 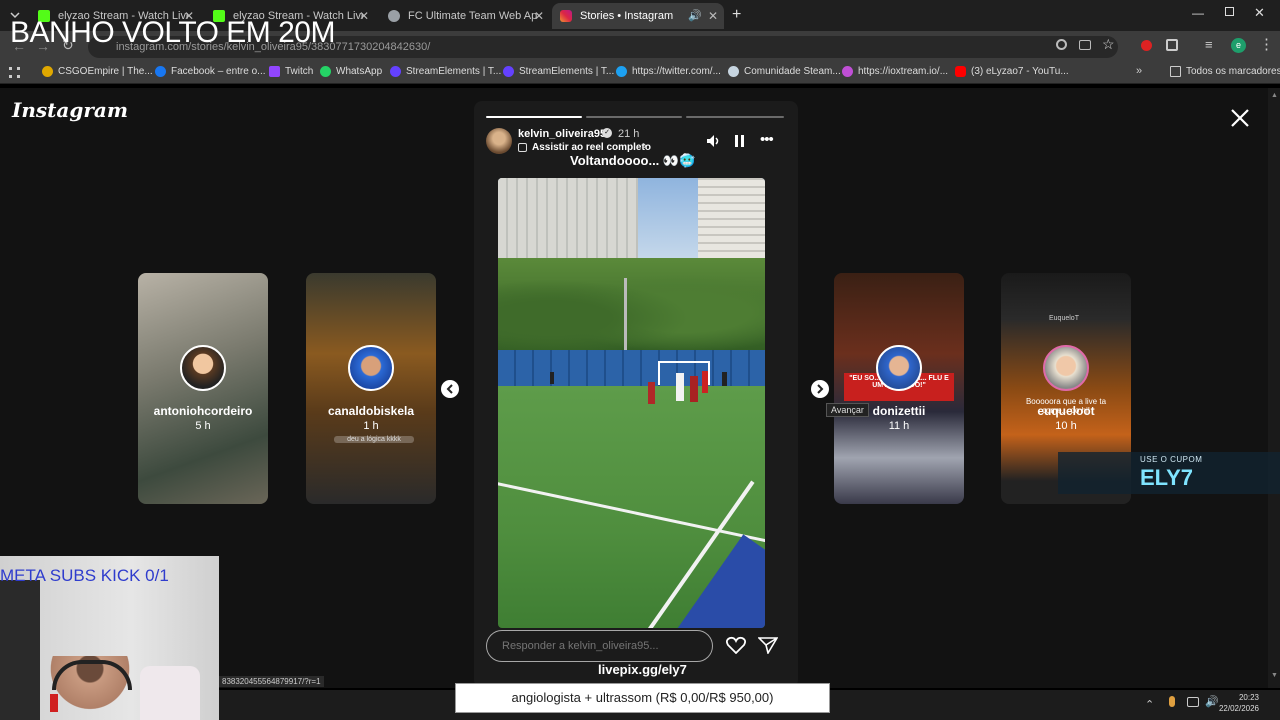 I want to click on story-username: antoniohcordeiro, so click(x=203, y=411).